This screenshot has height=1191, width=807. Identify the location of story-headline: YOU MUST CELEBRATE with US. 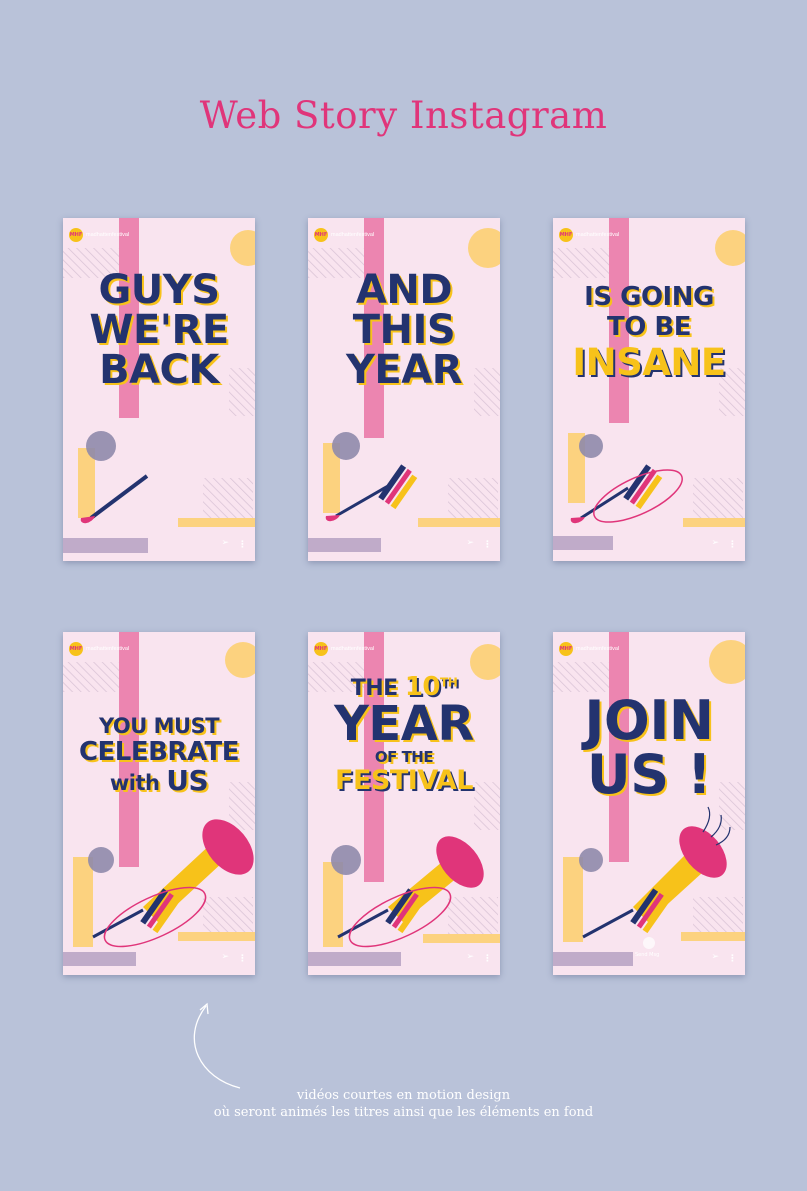
(159, 755).